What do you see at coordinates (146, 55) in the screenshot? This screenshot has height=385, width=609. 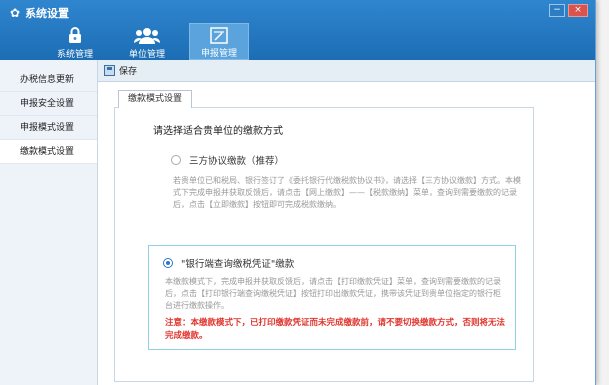 I see `tab-label: 单位管理` at bounding box center [146, 55].